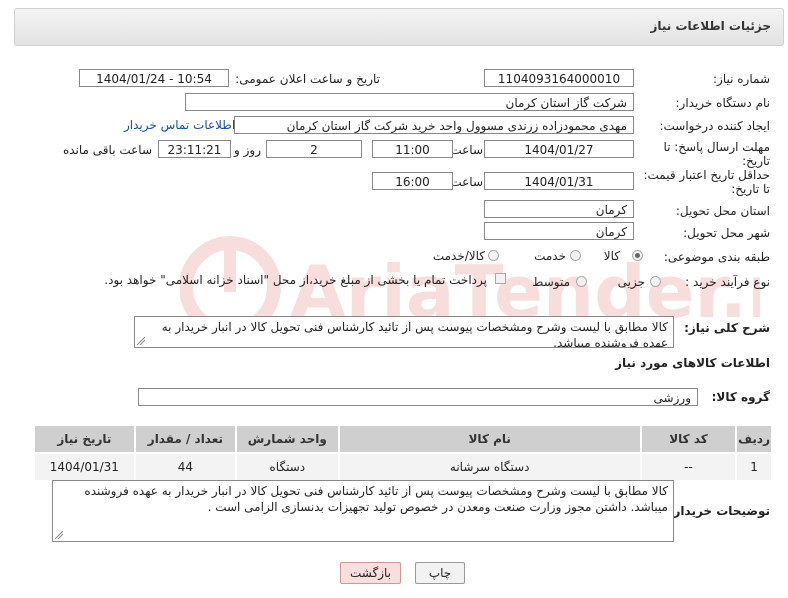 The height and width of the screenshot is (598, 788). Describe the element at coordinates (688, 467) in the screenshot. I see `cell-code: --` at that location.